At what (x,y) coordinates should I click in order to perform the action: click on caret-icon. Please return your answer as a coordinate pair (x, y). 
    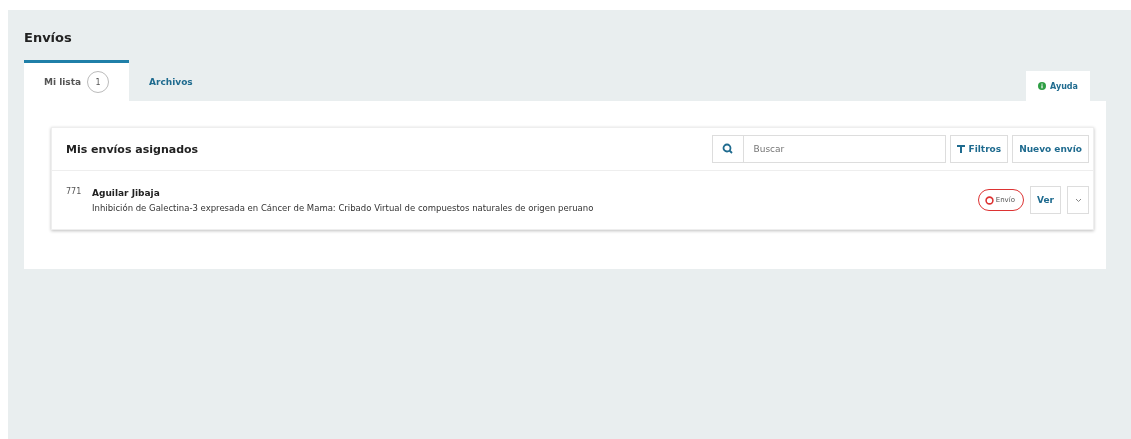
    Looking at the image, I should click on (1078, 200).